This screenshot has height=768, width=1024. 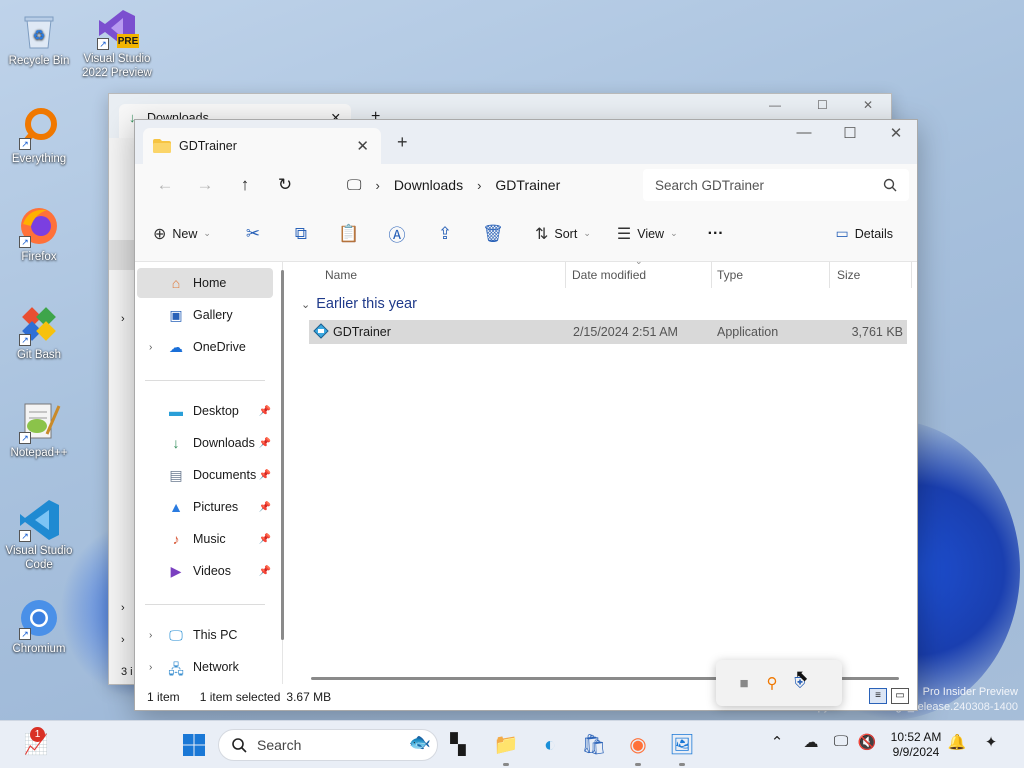 What do you see at coordinates (777, 742) in the screenshot?
I see `tray-chevron-icon: ⌃` at bounding box center [777, 742].